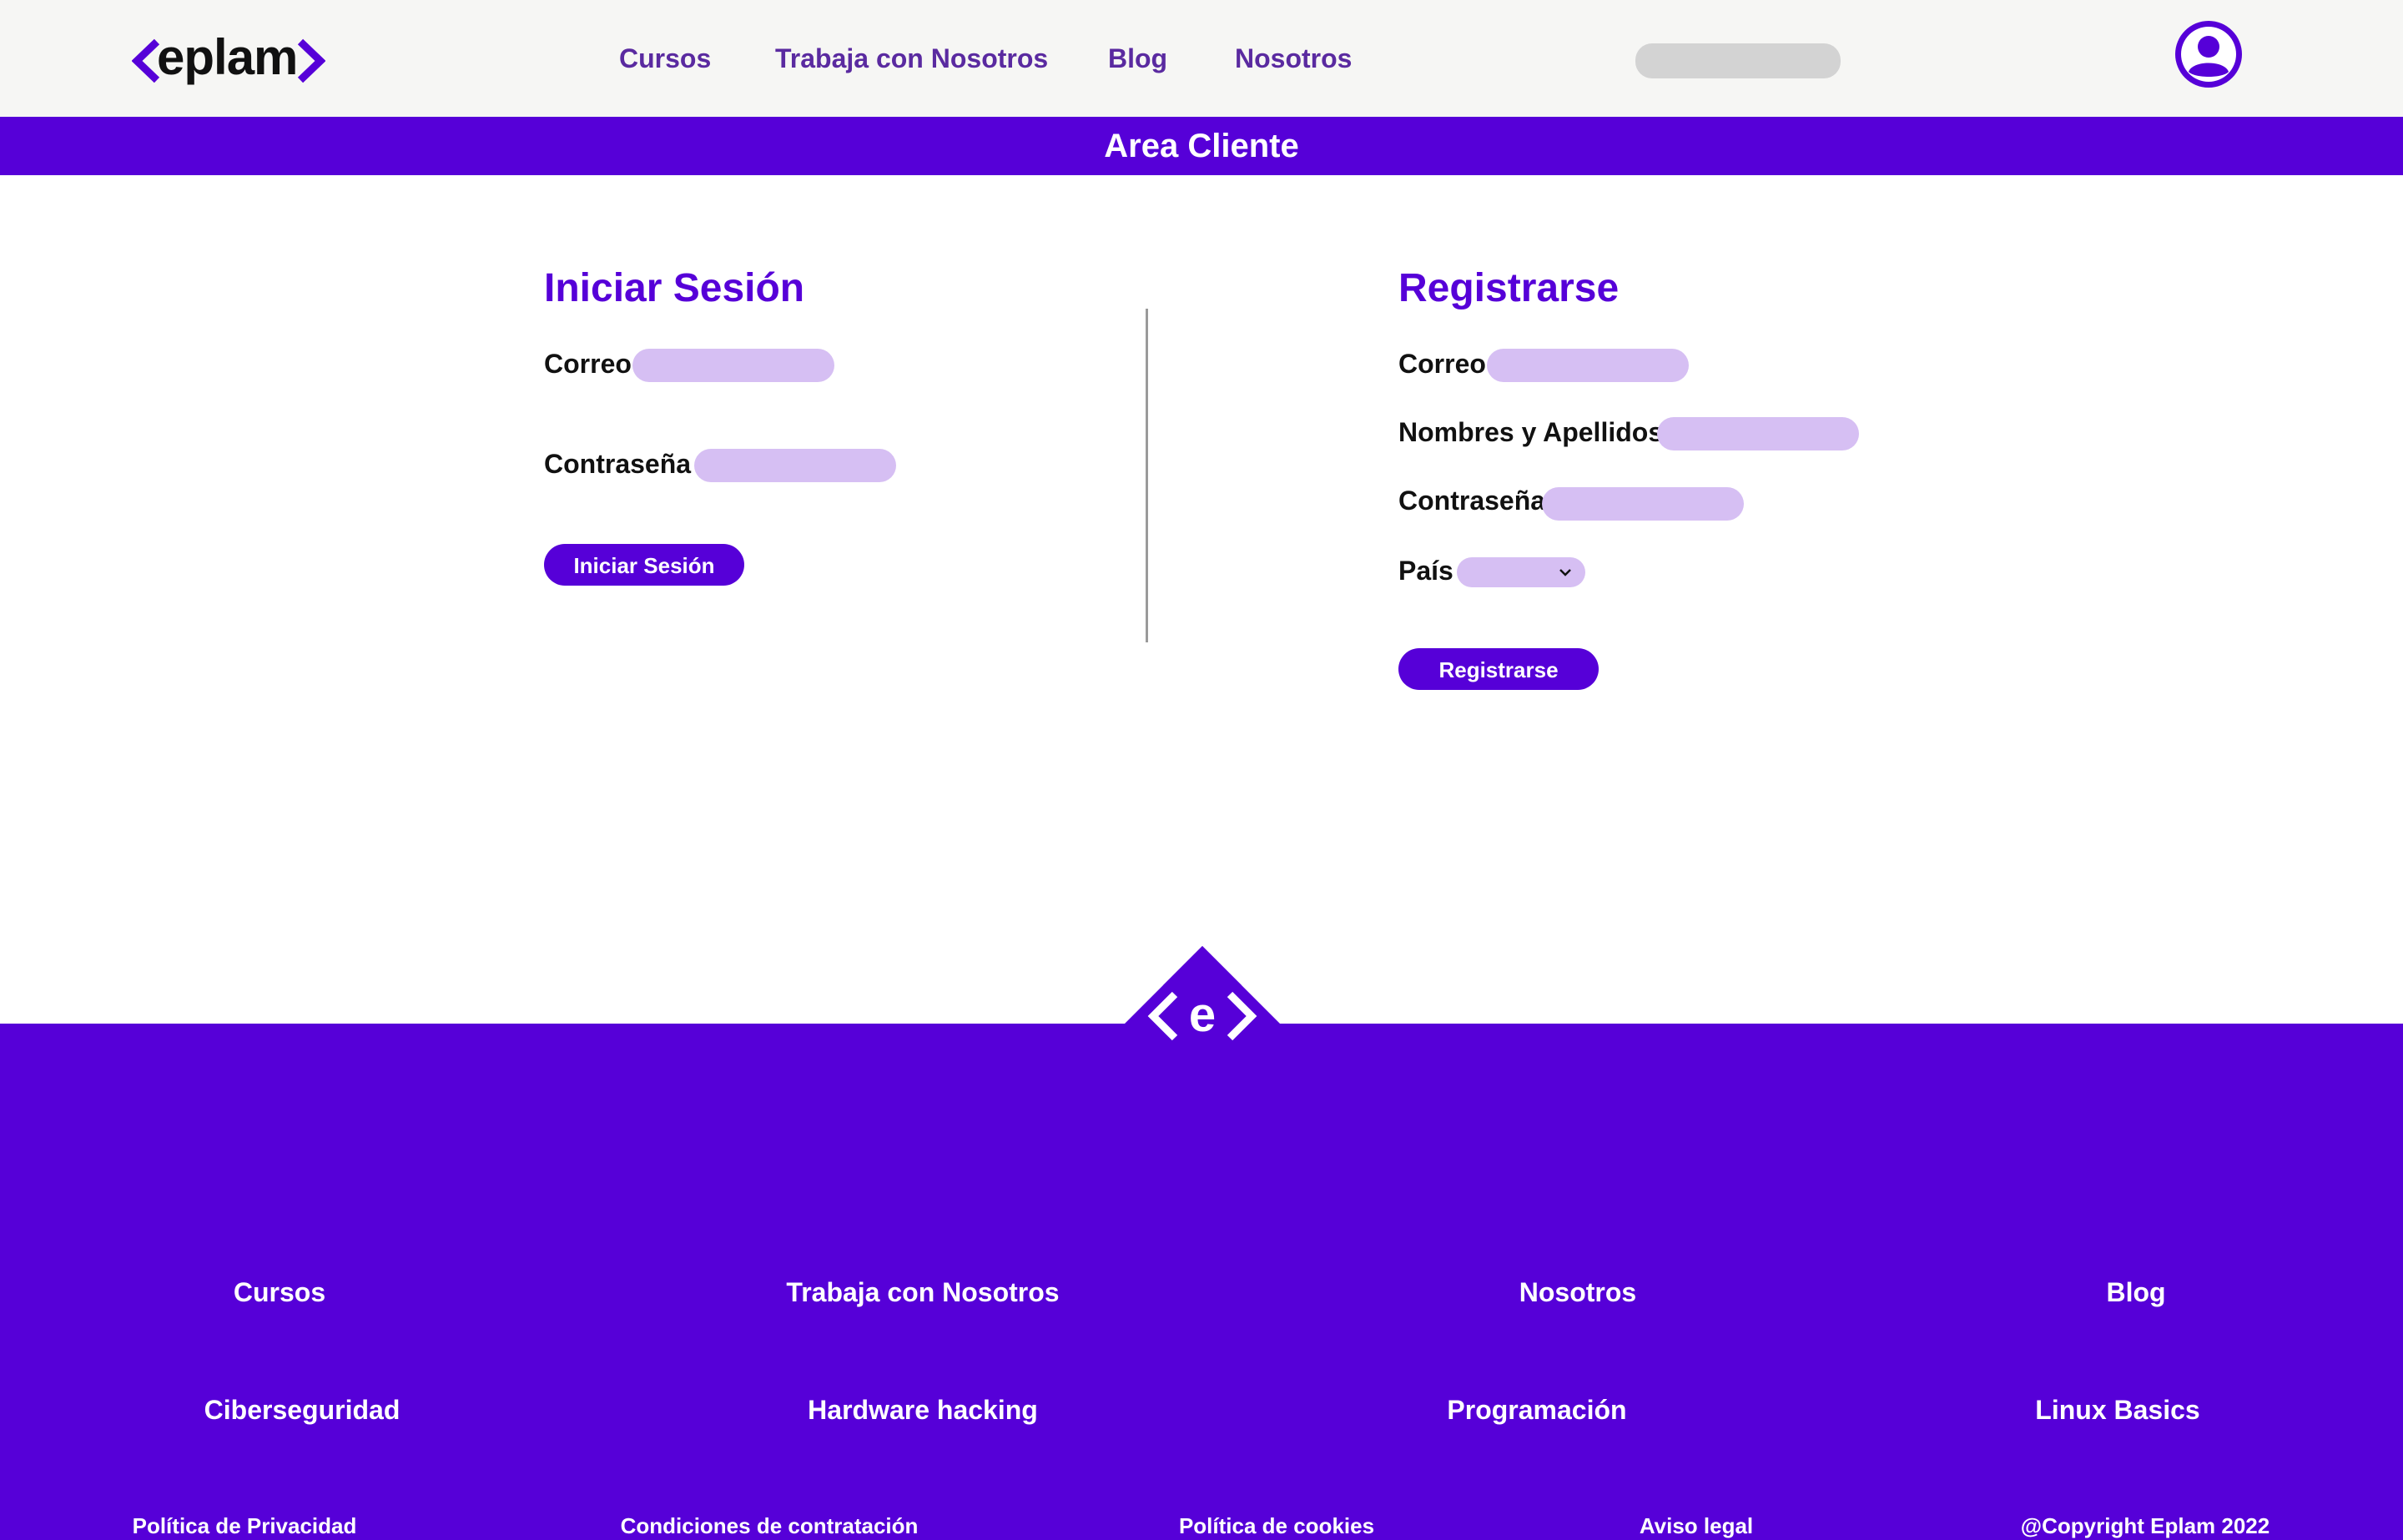 This screenshot has width=2403, height=1540. What do you see at coordinates (2145, 1525) in the screenshot?
I see `footer-copyright: @Copyright Eplam 2022` at bounding box center [2145, 1525].